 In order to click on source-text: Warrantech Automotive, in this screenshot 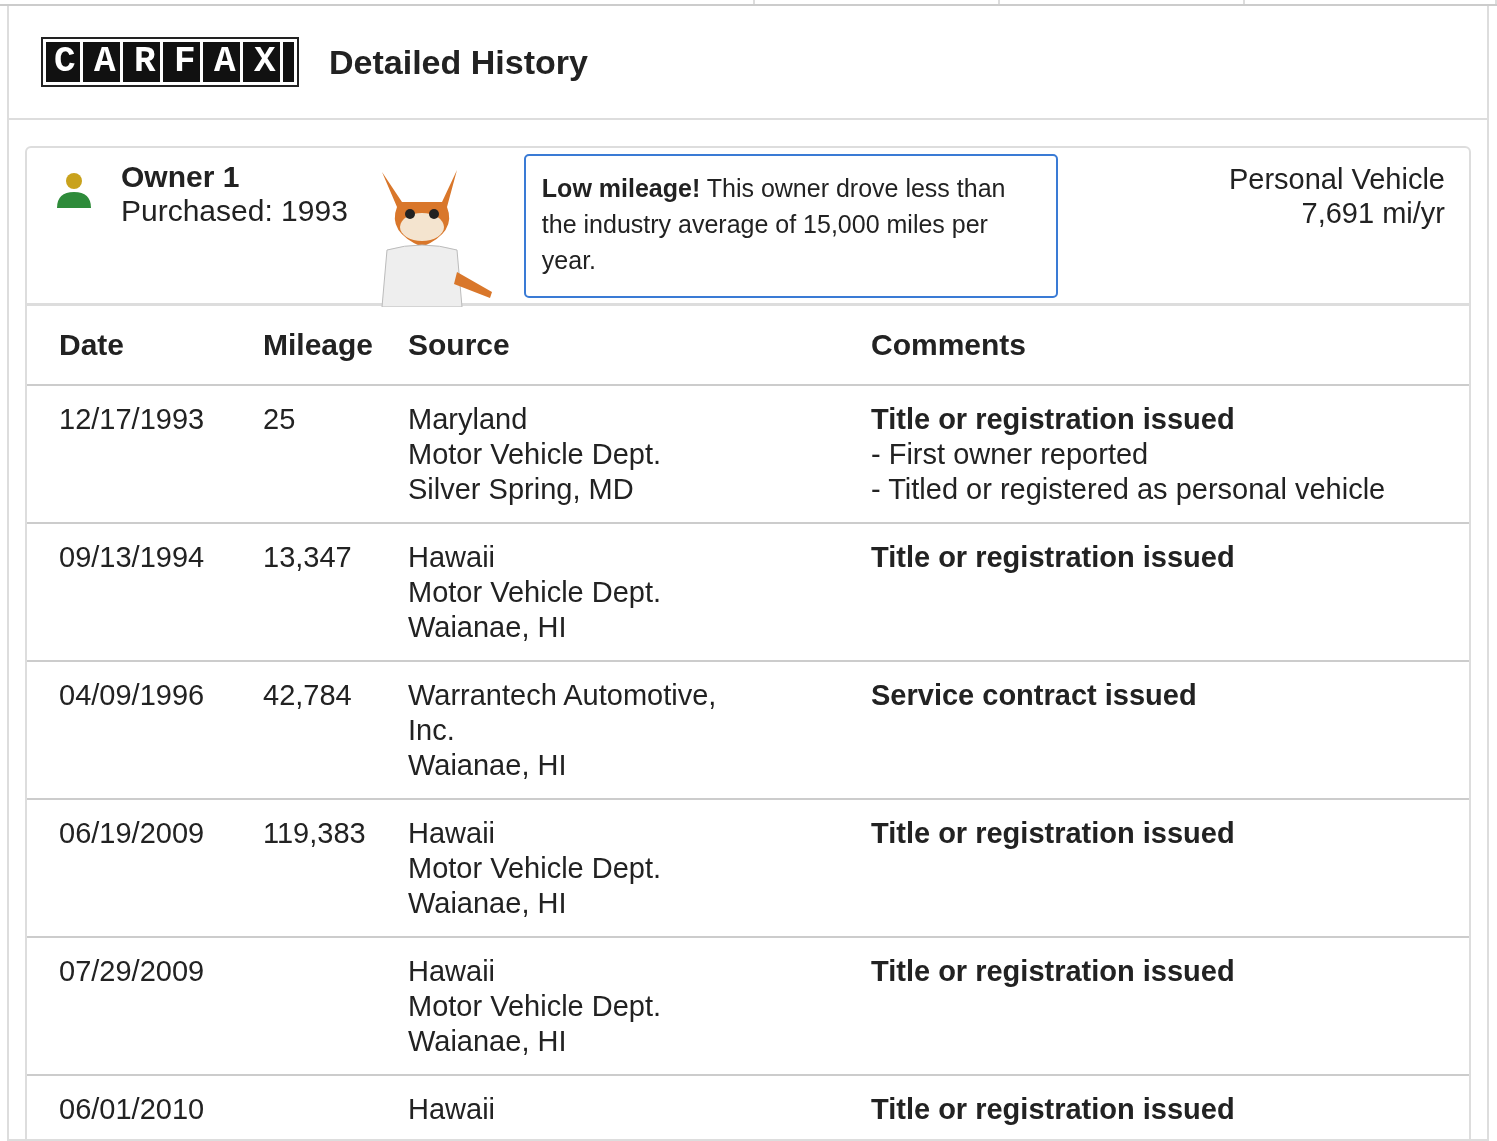, I will do `click(563, 695)`.